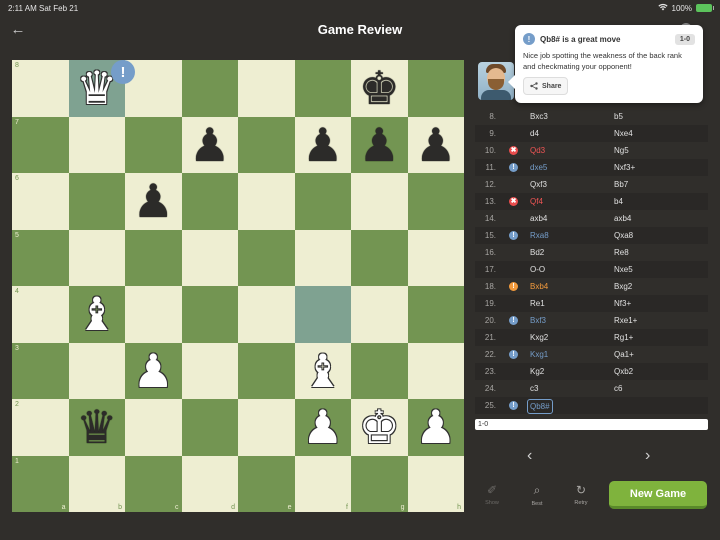  I want to click on white-move: Qd3, so click(537, 150).